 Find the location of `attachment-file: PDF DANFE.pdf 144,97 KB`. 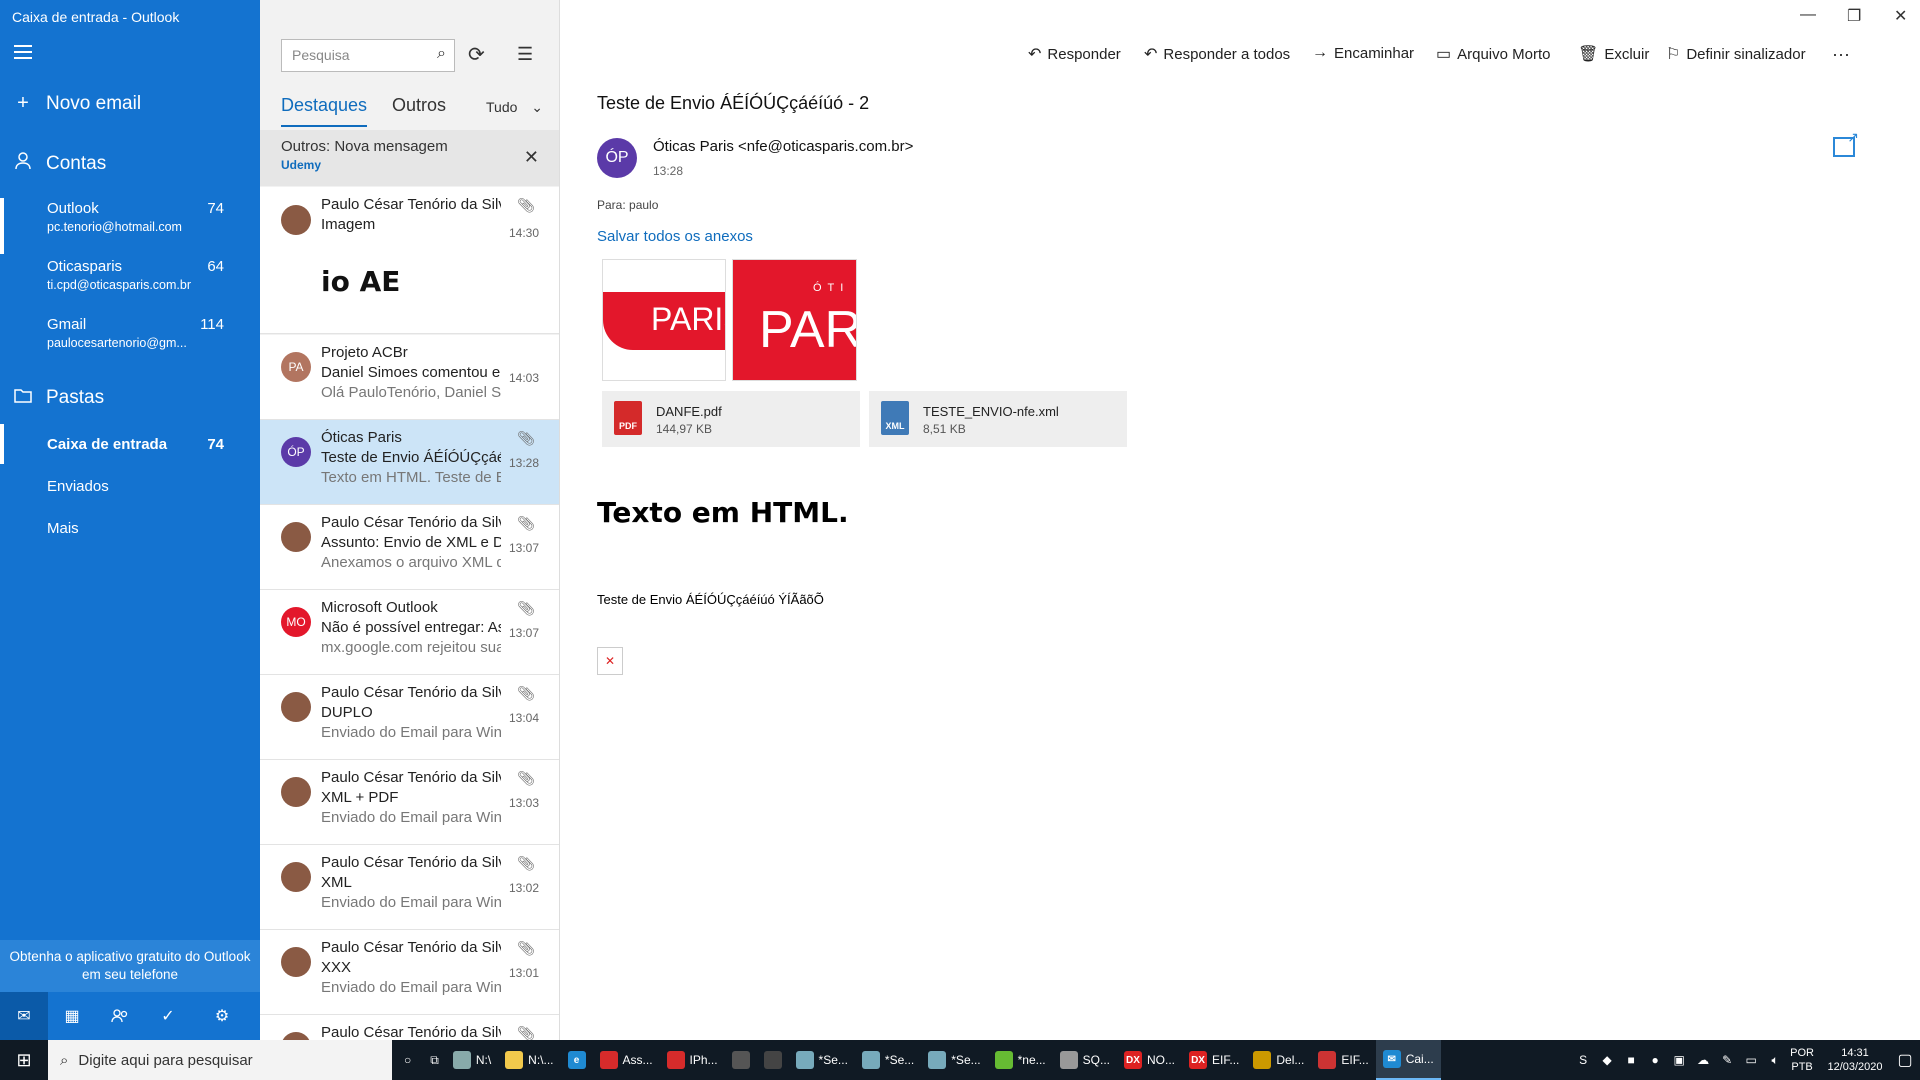

attachment-file: PDF DANFE.pdf 144,97 KB is located at coordinates (731, 419).